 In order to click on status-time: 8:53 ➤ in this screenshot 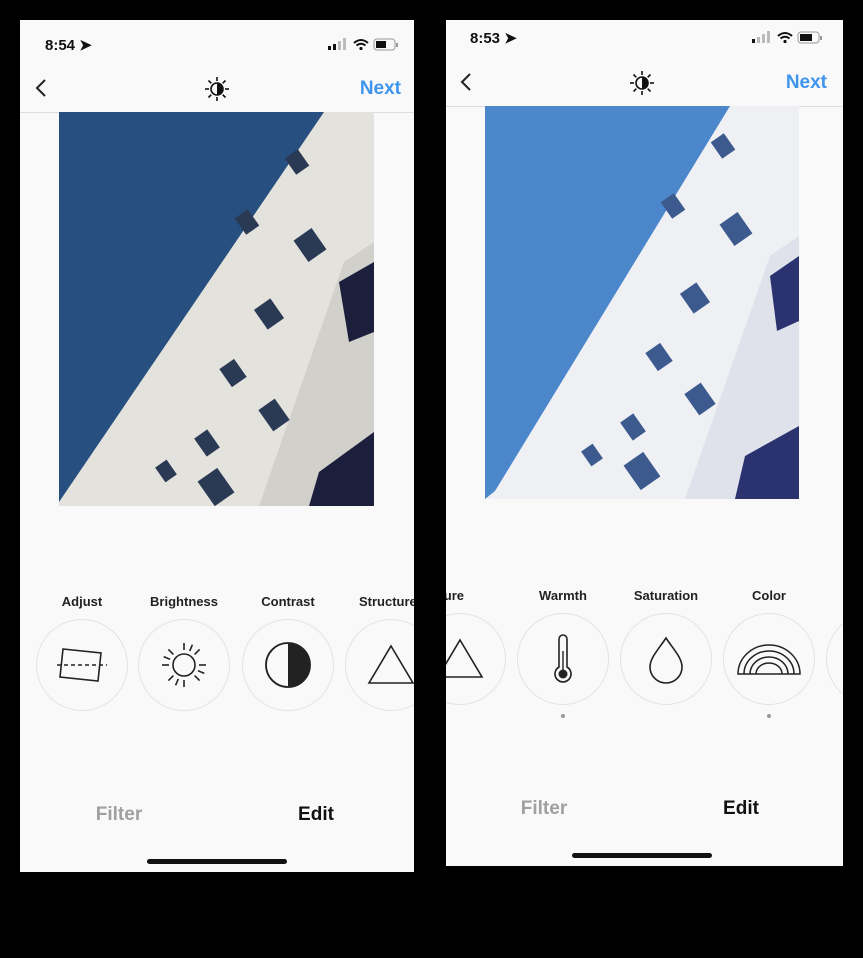, I will do `click(493, 38)`.